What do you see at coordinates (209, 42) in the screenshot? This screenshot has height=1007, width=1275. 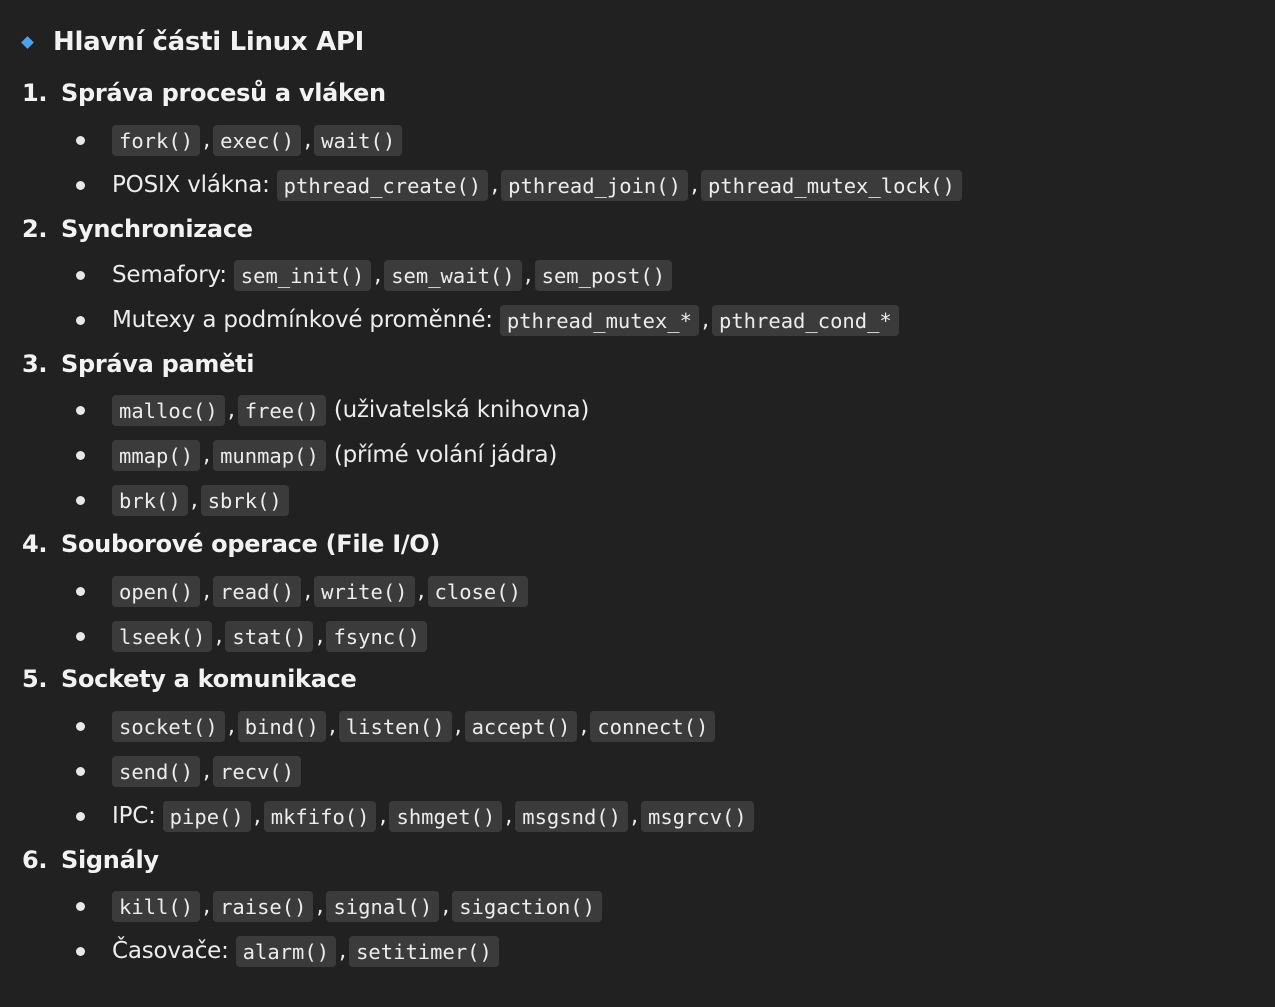 I see `page-title: Hlavní části Linux API` at bounding box center [209, 42].